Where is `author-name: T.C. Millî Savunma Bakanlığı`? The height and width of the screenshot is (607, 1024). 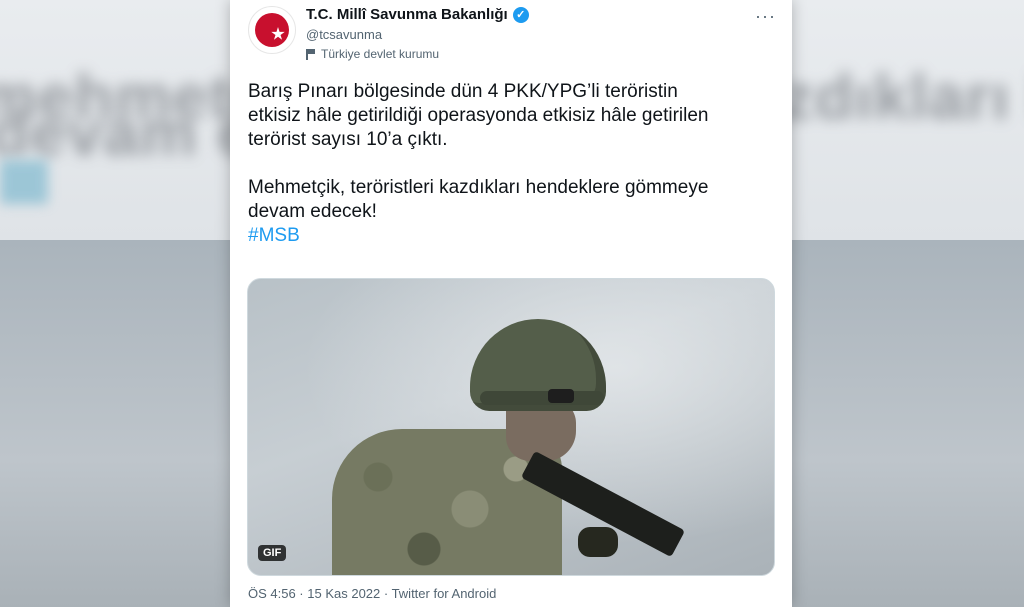 author-name: T.C. Millî Savunma Bakanlığı is located at coordinates (407, 14).